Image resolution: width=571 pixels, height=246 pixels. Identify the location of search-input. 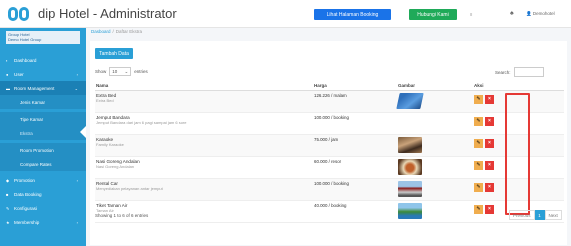
(528, 72).